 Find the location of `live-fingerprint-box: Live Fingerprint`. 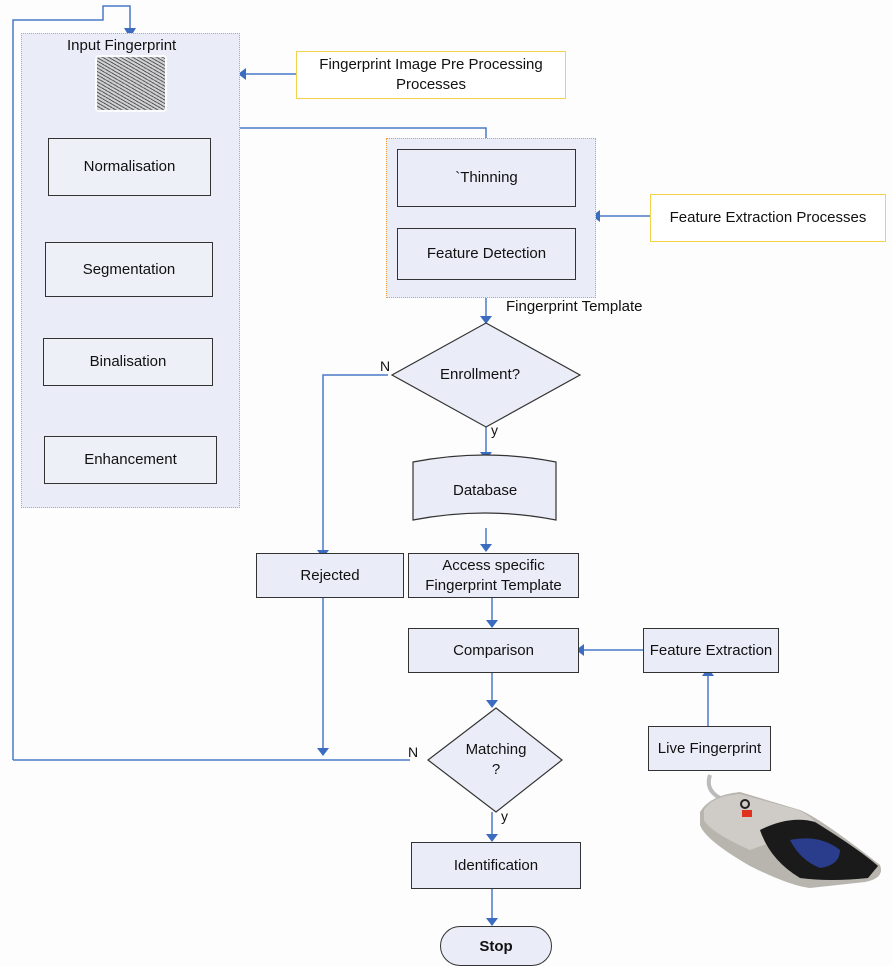

live-fingerprint-box: Live Fingerprint is located at coordinates (709, 748).